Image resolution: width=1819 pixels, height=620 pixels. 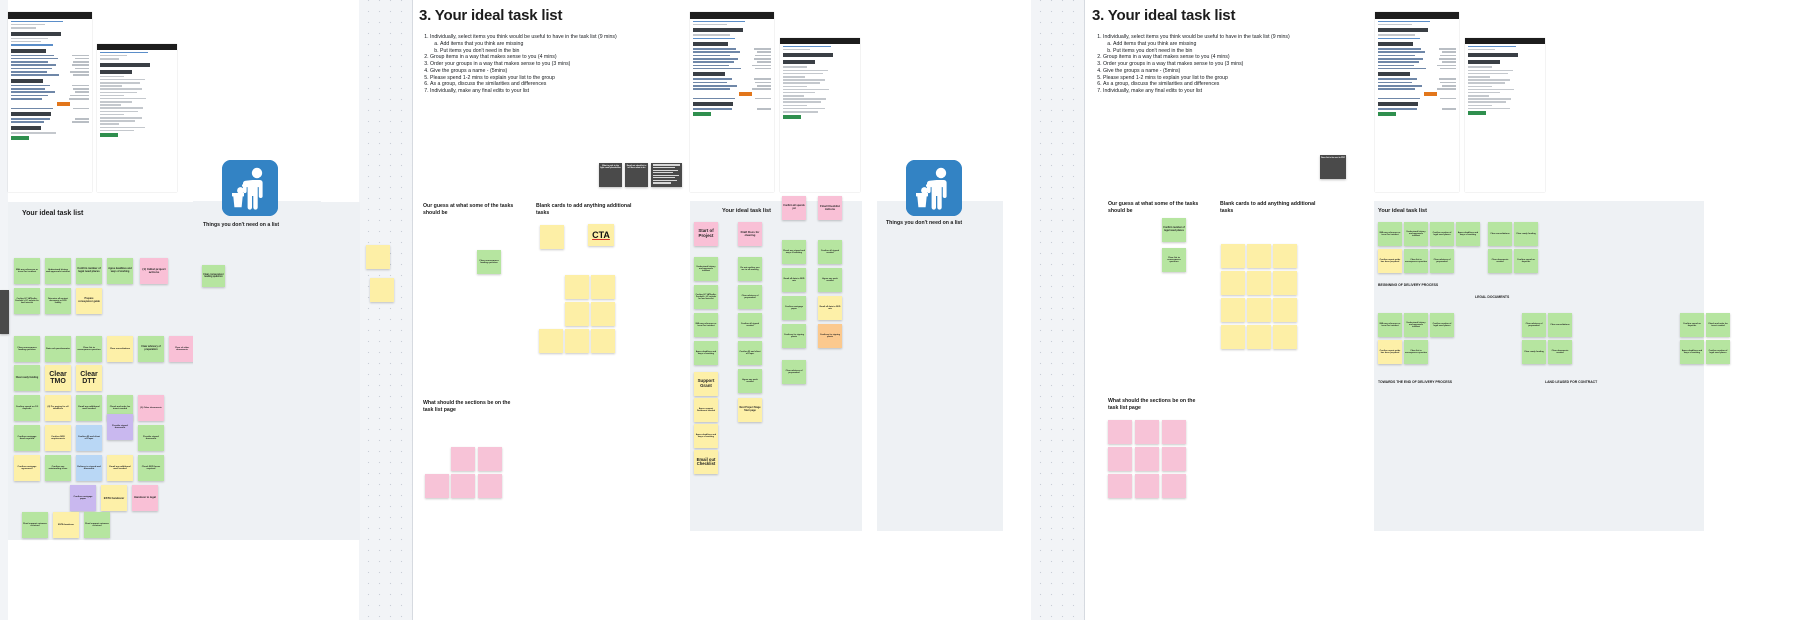 What do you see at coordinates (1718, 325) in the screenshot?
I see `sticky-note: Check and write fee insert needed` at bounding box center [1718, 325].